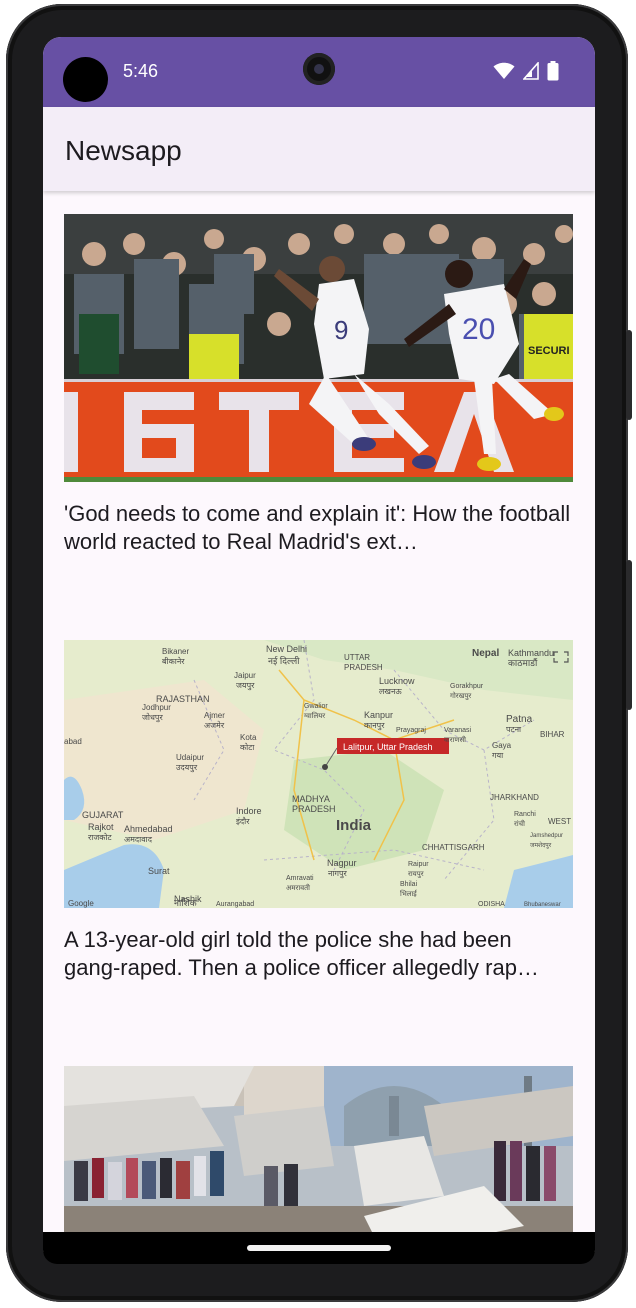 The height and width of the screenshot is (1308, 636). I want to click on map-label: Google, so click(81, 903).